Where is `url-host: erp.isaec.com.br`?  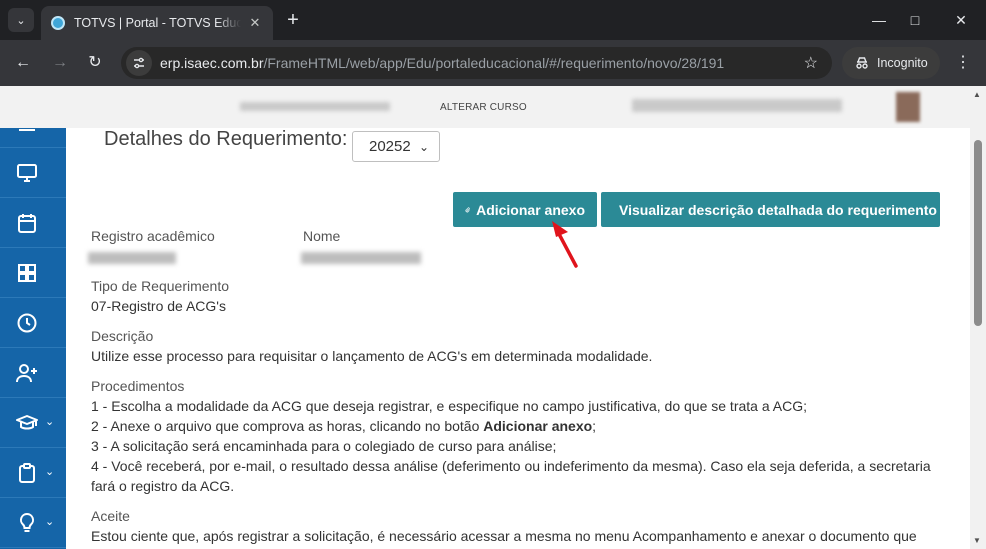 url-host: erp.isaec.com.br is located at coordinates (212, 63).